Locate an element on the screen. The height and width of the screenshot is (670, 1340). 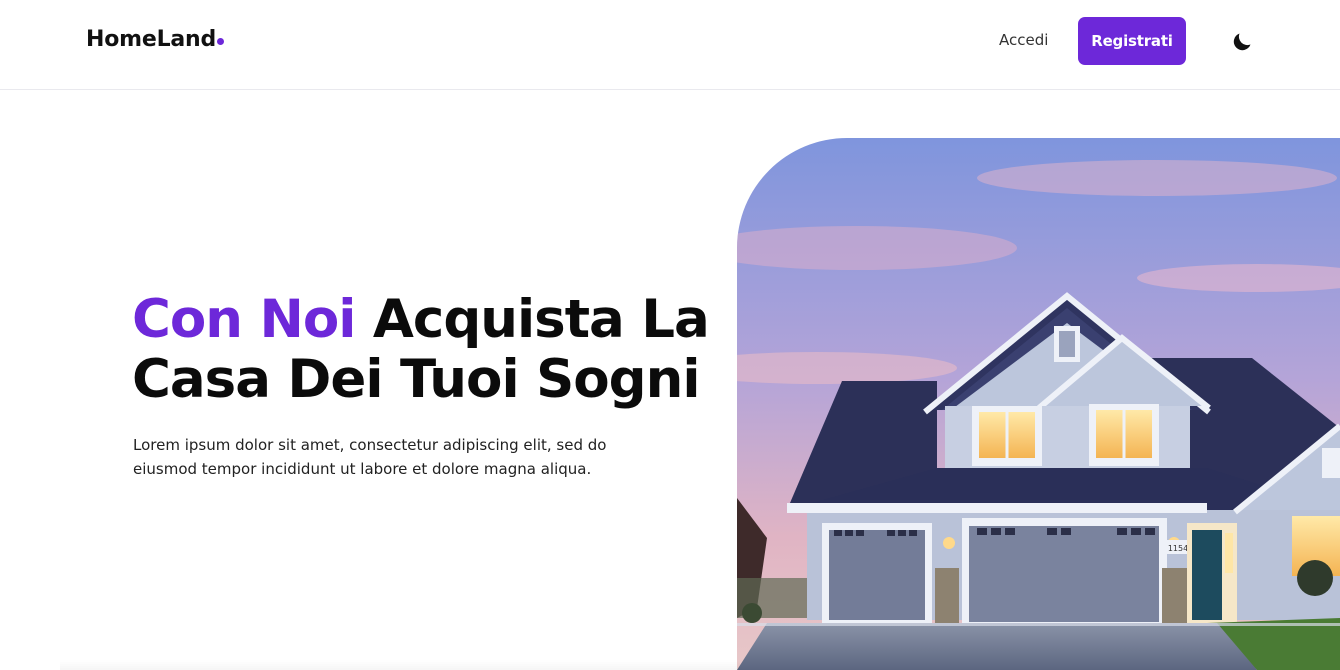
theme-toggle-button is located at coordinates (1242, 42).